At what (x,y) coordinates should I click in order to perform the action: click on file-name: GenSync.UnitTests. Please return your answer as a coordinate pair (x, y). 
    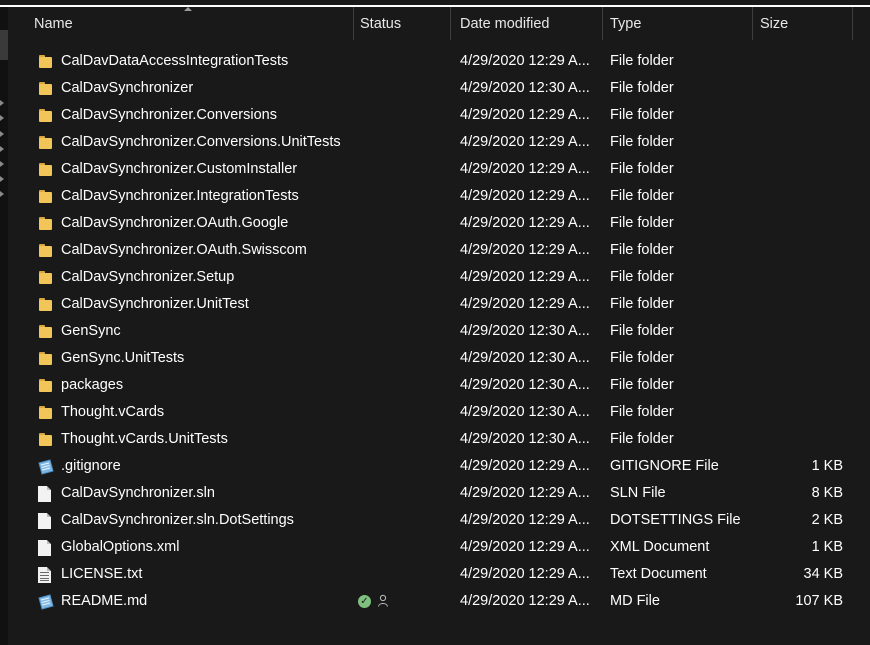
    Looking at the image, I should click on (206, 358).